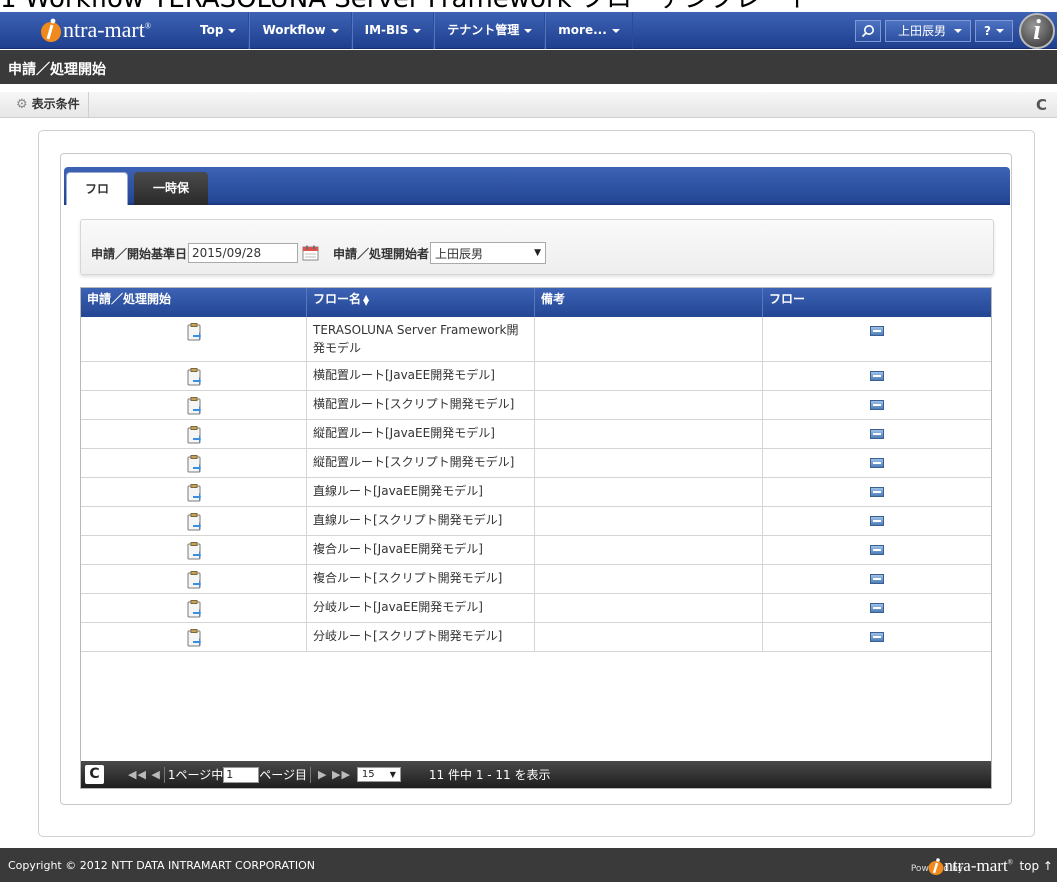  I want to click on table-row: 分岐ルート[スクリプト開発モデル], so click(536, 637).